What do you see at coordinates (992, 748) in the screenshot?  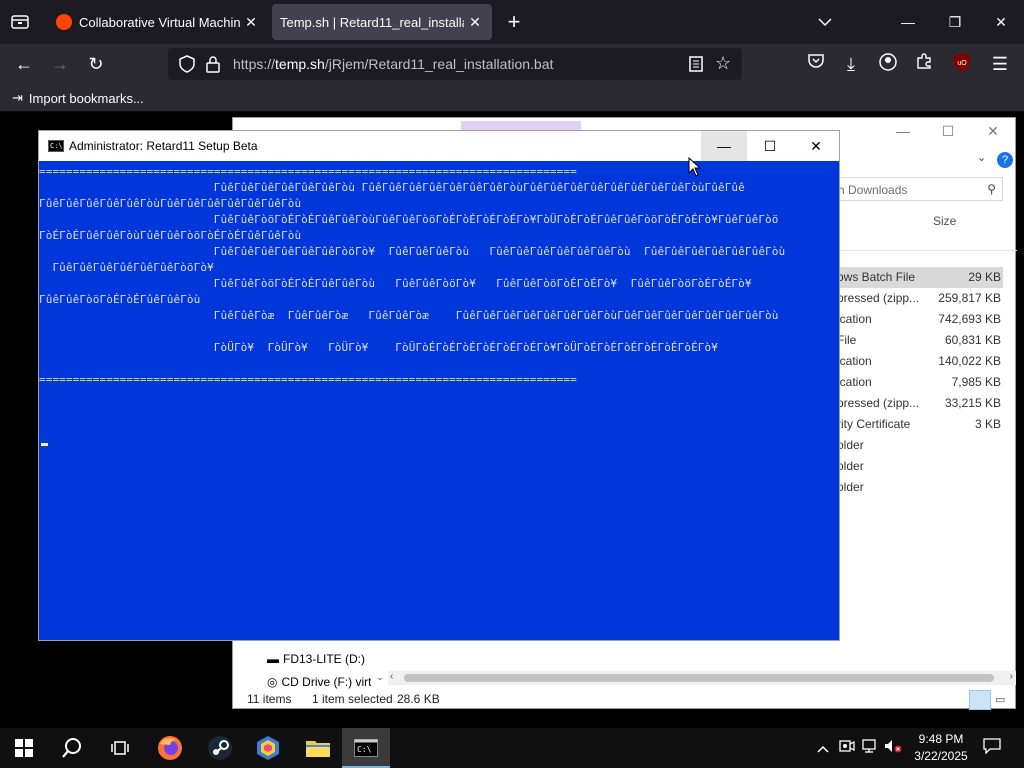 I see `notifications-icon` at bounding box center [992, 748].